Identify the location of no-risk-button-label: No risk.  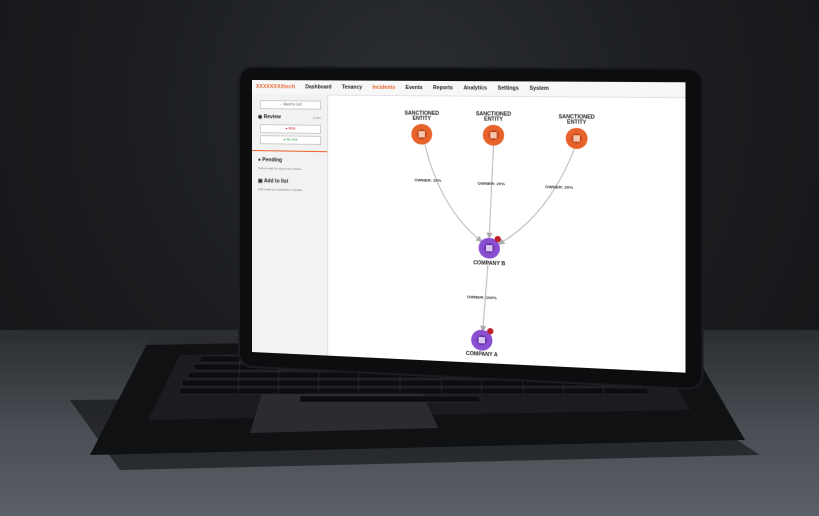
(292, 139).